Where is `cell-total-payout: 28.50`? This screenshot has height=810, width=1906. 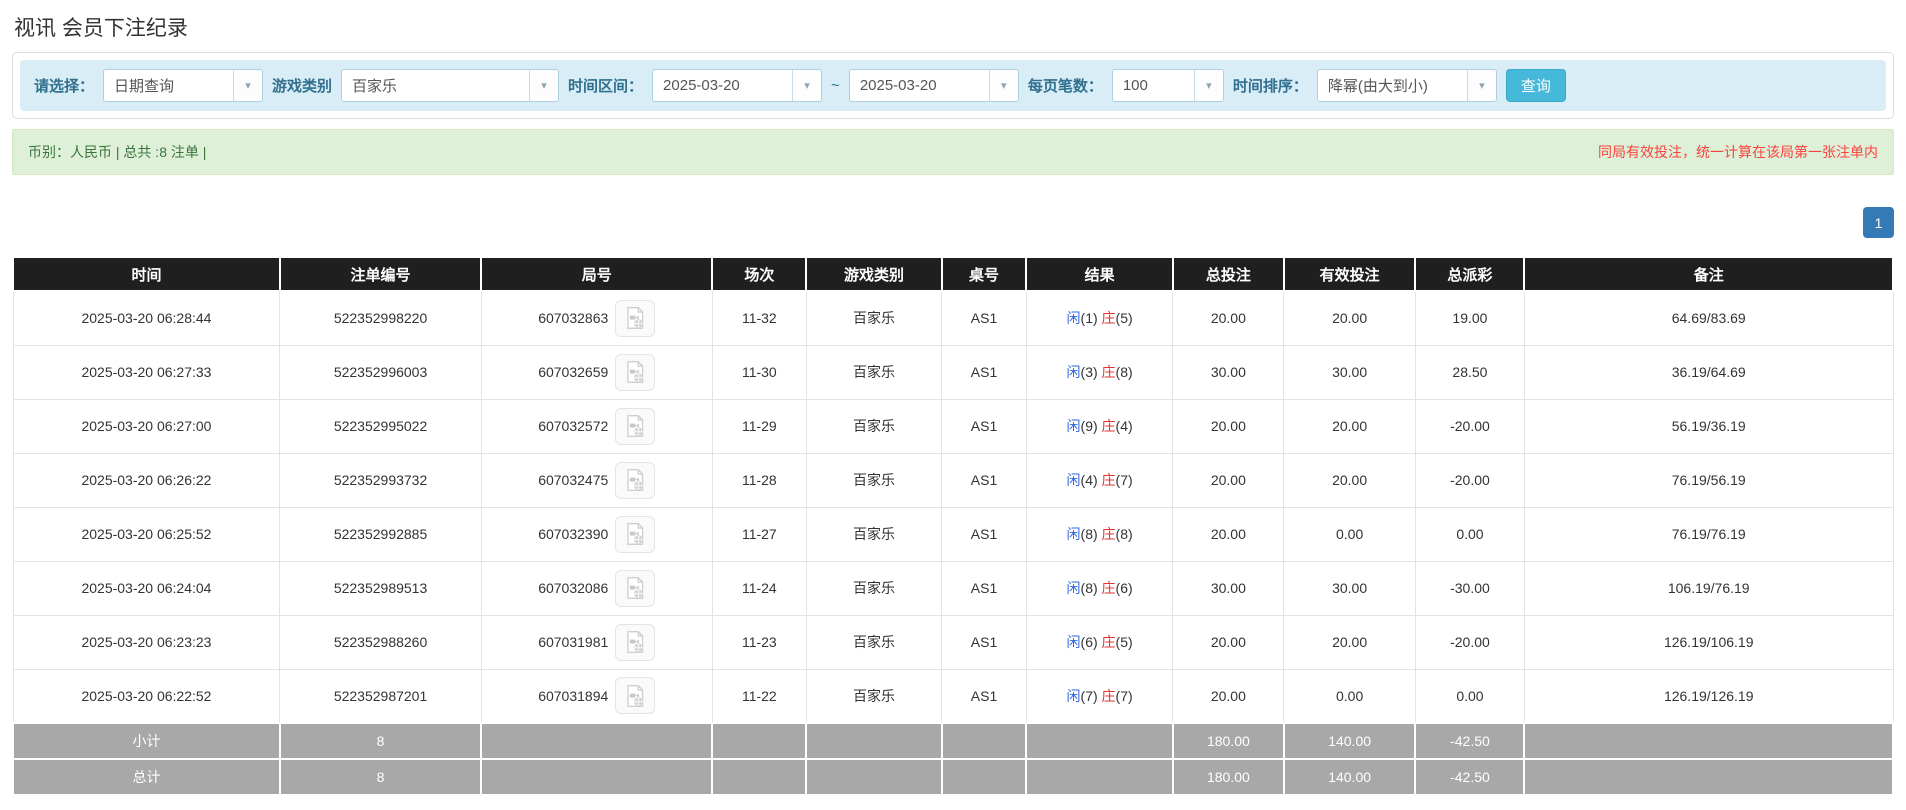
cell-total-payout: 28.50 is located at coordinates (1469, 372).